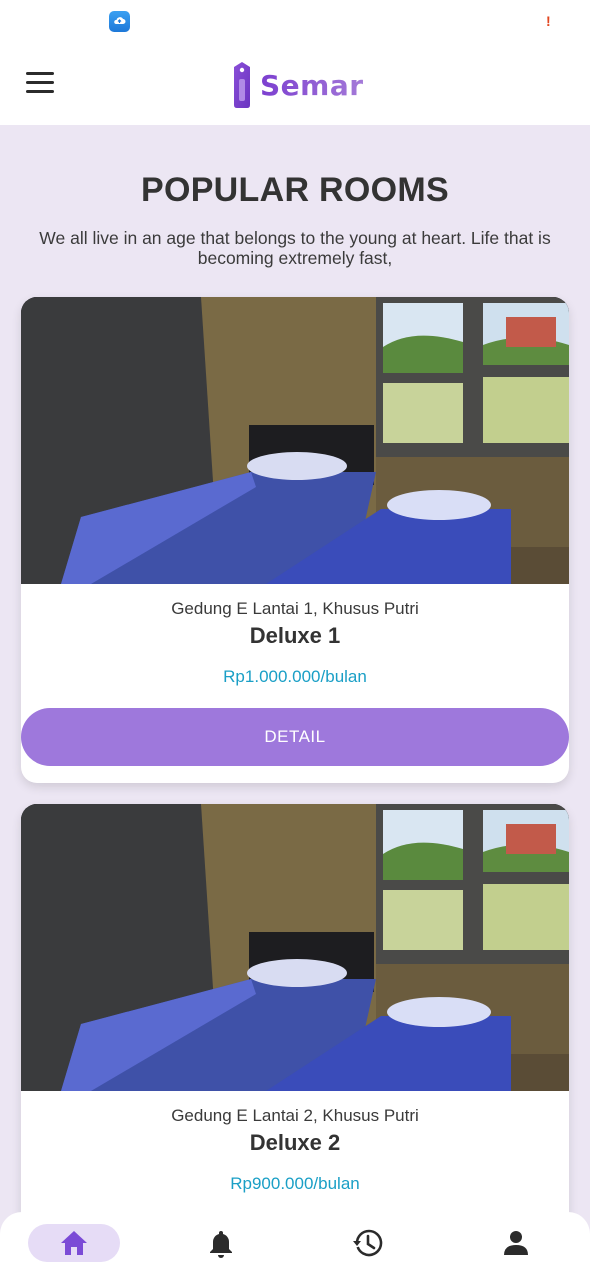 This screenshot has width=590, height=1280. I want to click on logo-mark-icon, so click(242, 85).